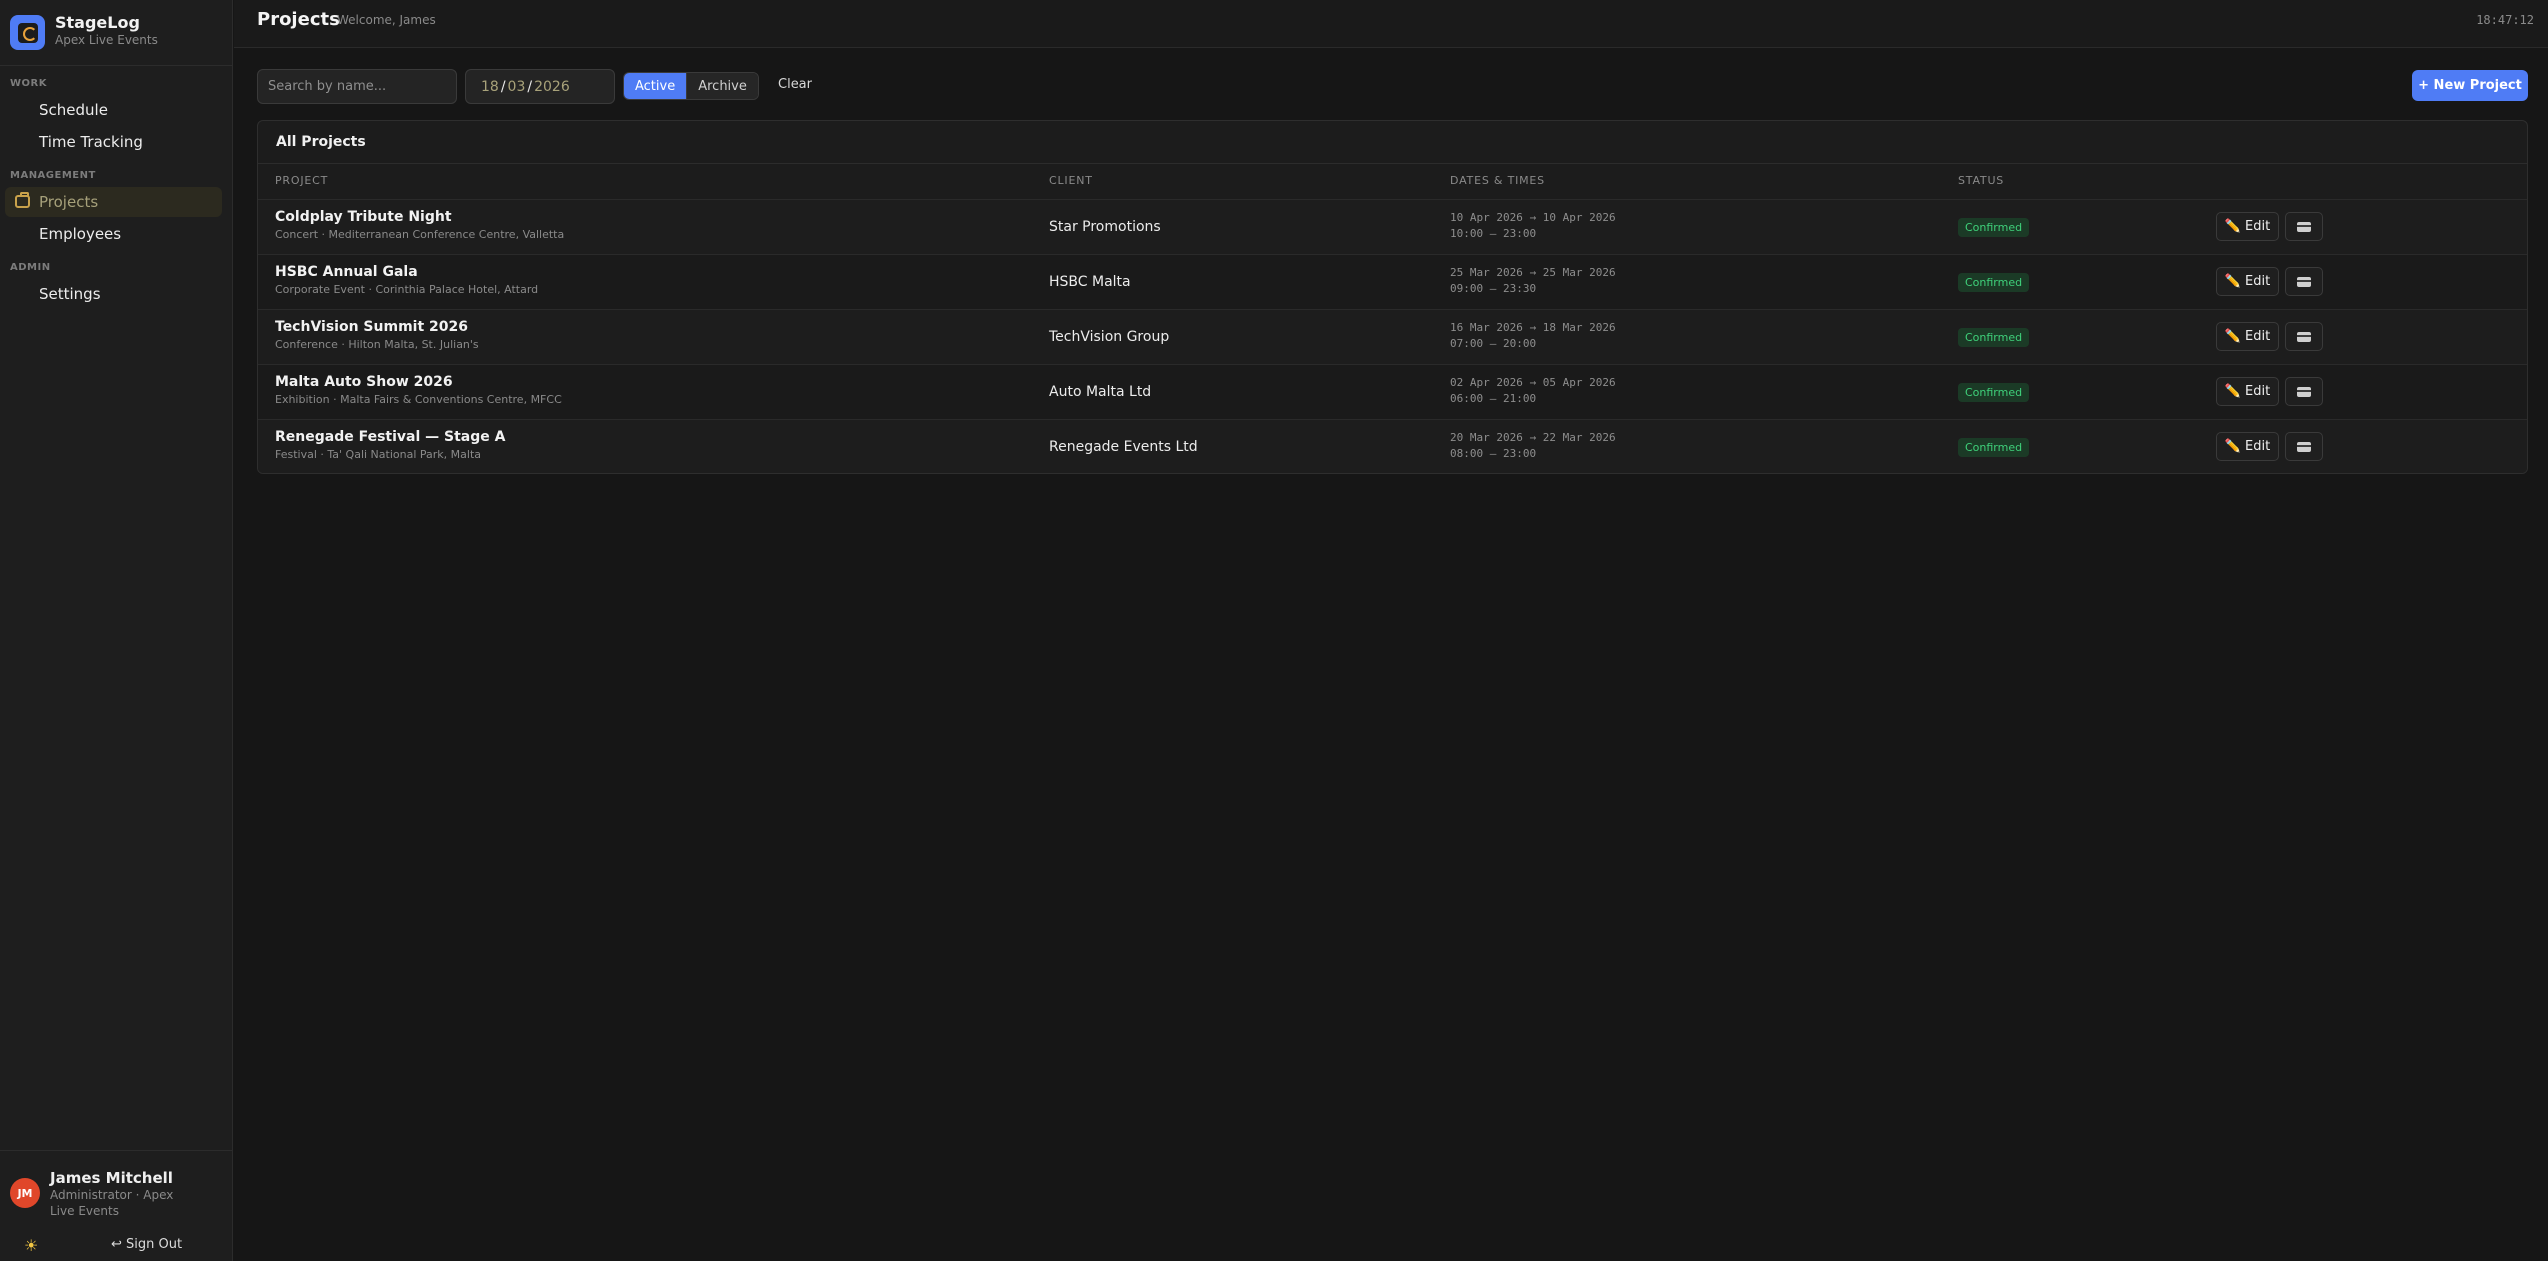 The image size is (2548, 1261). What do you see at coordinates (1105, 227) in the screenshot?
I see `client-name: Star Promotions` at bounding box center [1105, 227].